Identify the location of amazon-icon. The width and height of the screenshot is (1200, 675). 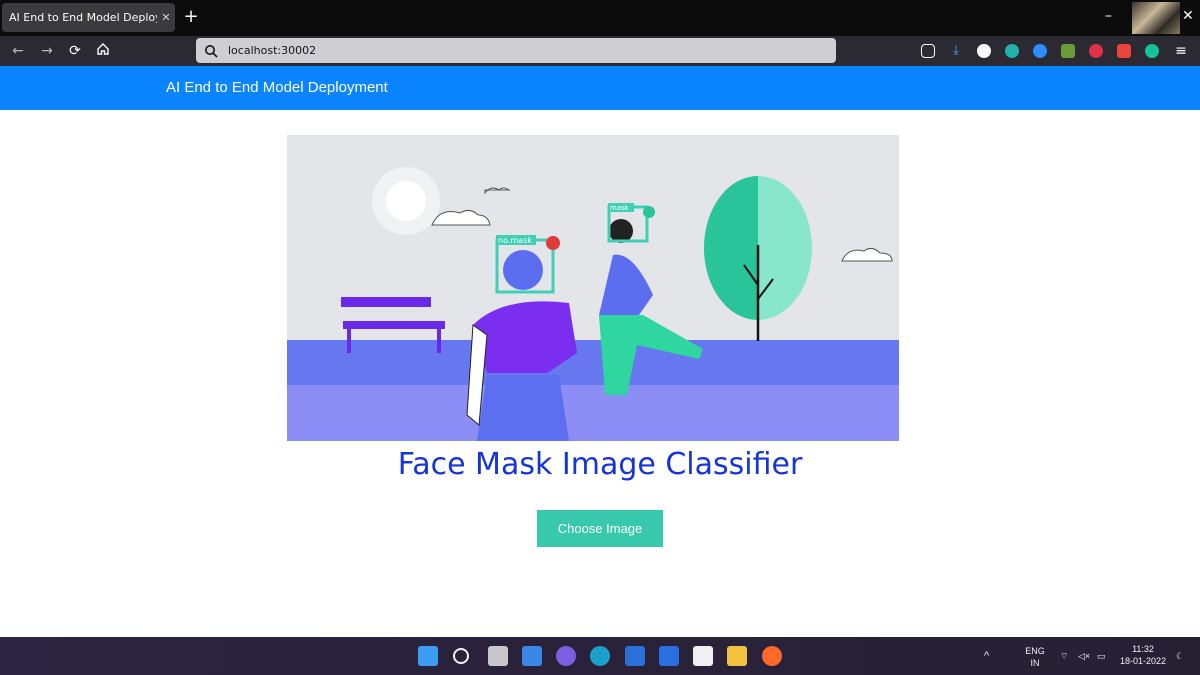
(703, 656).